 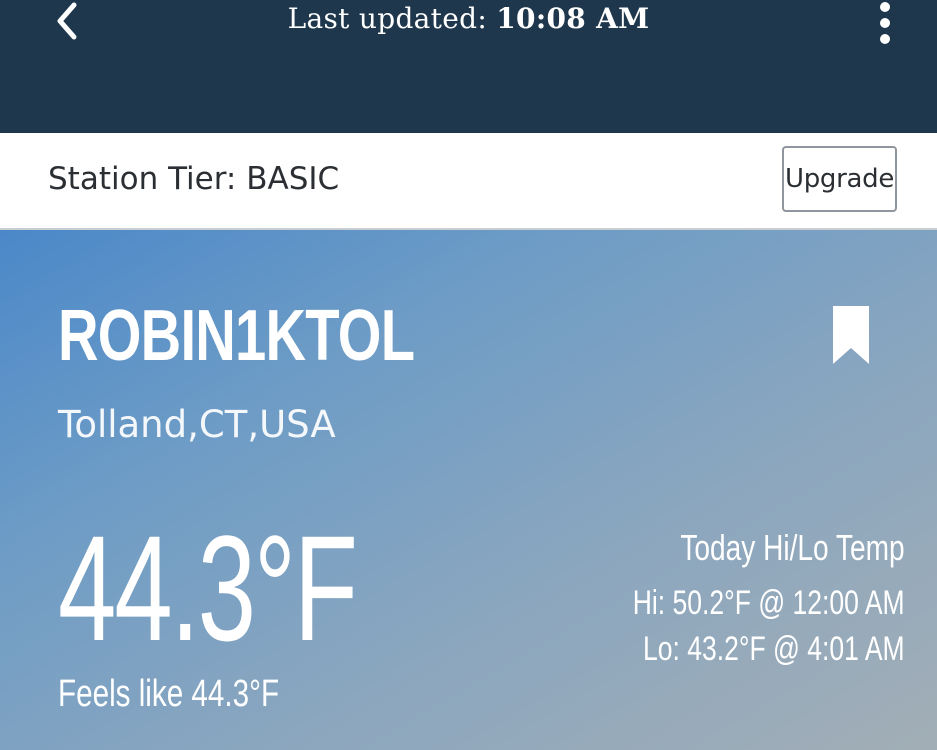 What do you see at coordinates (792, 547) in the screenshot?
I see `hilo-title: Today Hi/Lo Temp` at bounding box center [792, 547].